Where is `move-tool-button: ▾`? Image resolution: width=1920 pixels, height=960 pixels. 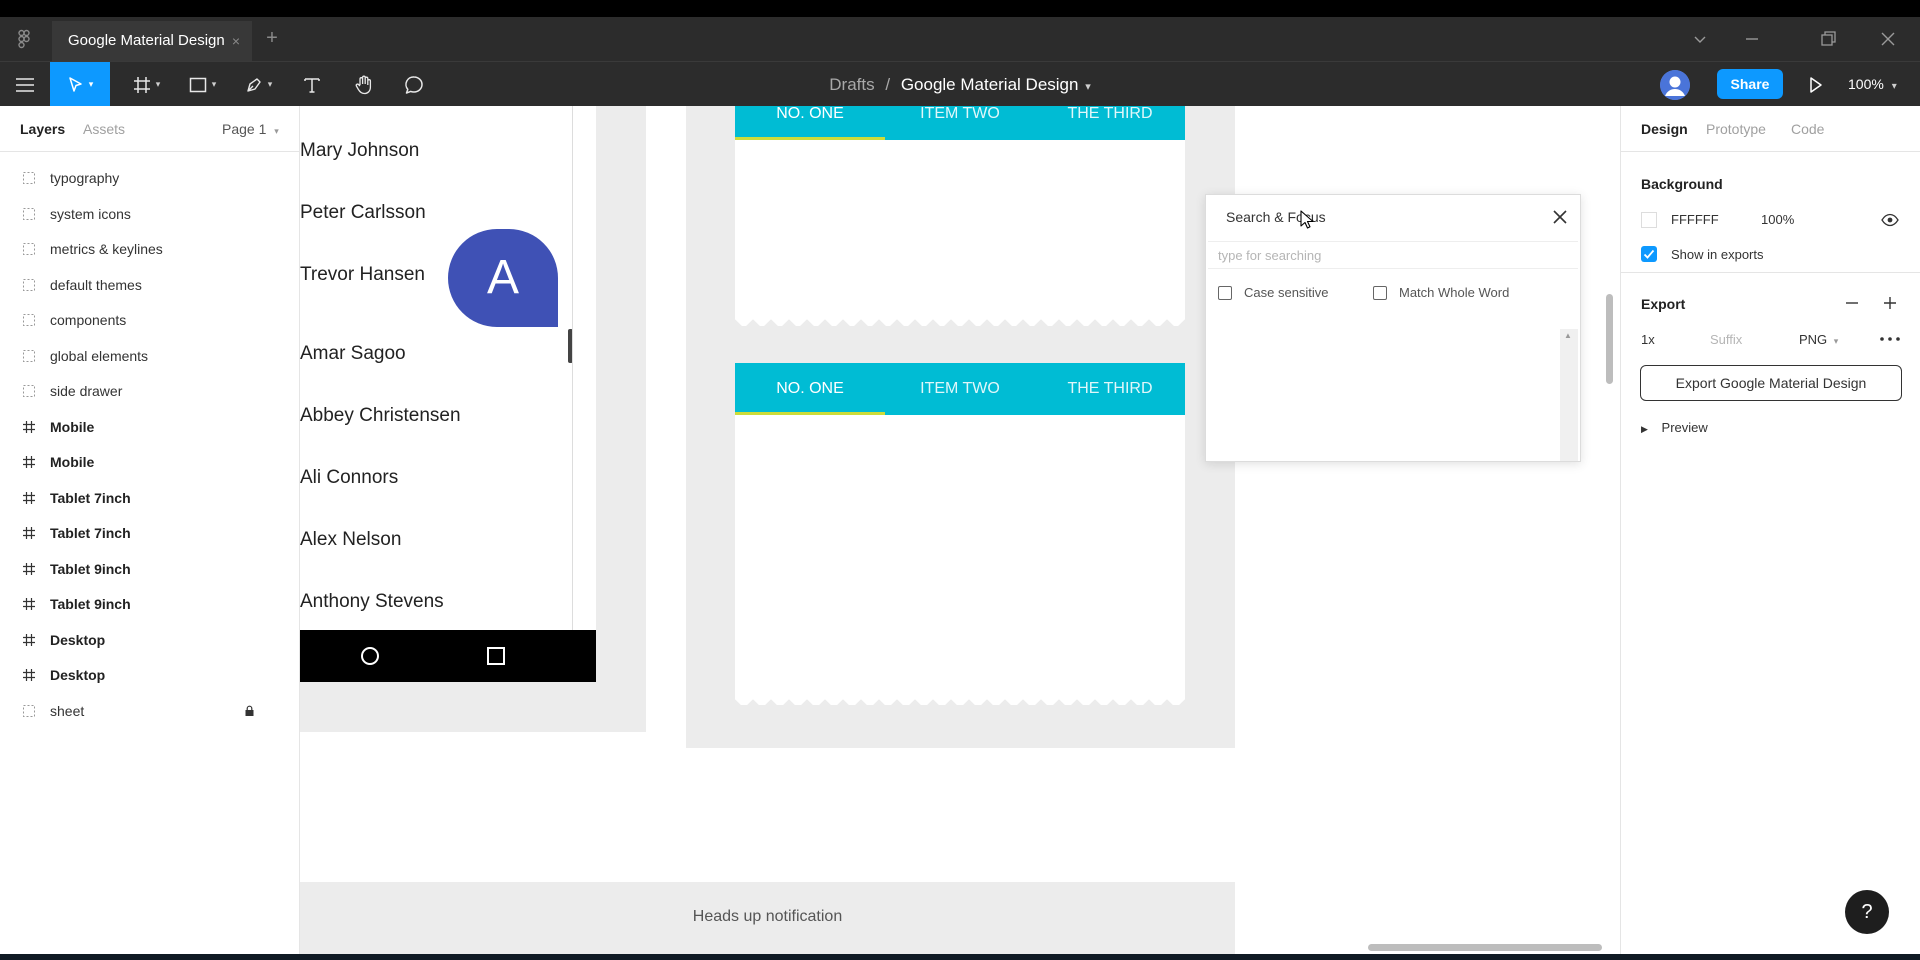
move-tool-button: ▾ is located at coordinates (80, 84).